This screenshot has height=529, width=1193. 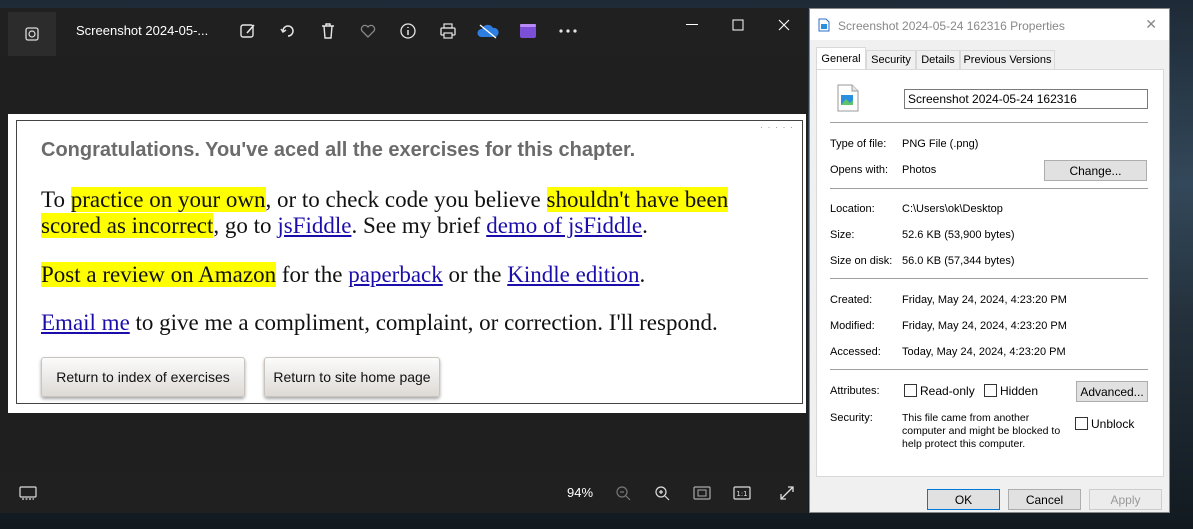 I want to click on opens-with-label: Opens with:, so click(x=859, y=170).